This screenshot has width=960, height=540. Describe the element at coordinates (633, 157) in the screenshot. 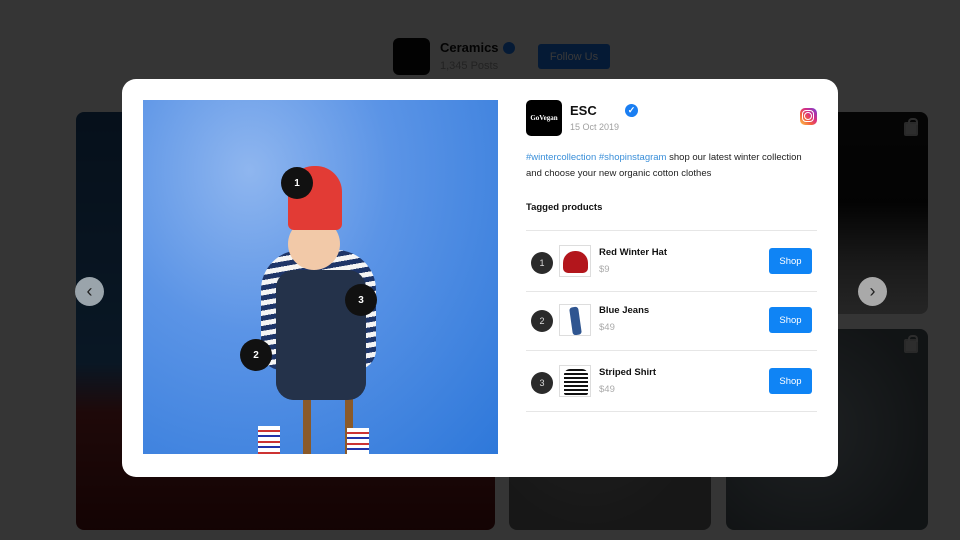

I see `hashtag-link: #shopinstagram` at that location.